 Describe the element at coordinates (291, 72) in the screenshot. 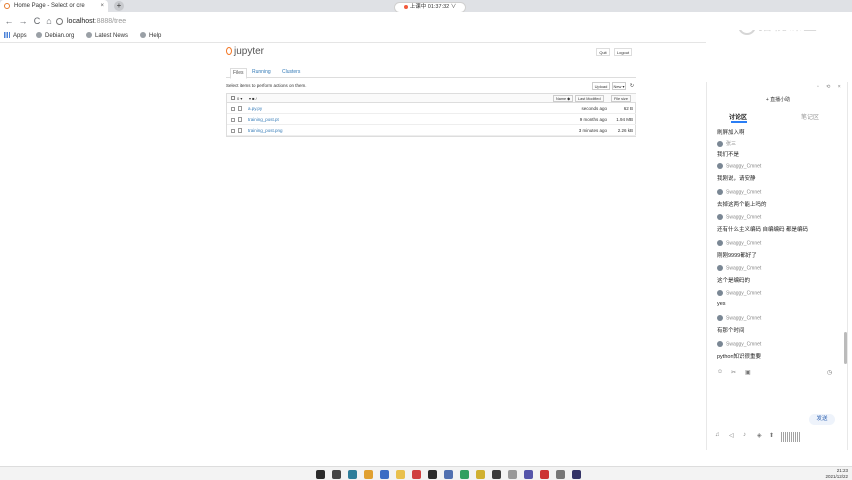

I see `tab-clusters: Clusters` at that location.